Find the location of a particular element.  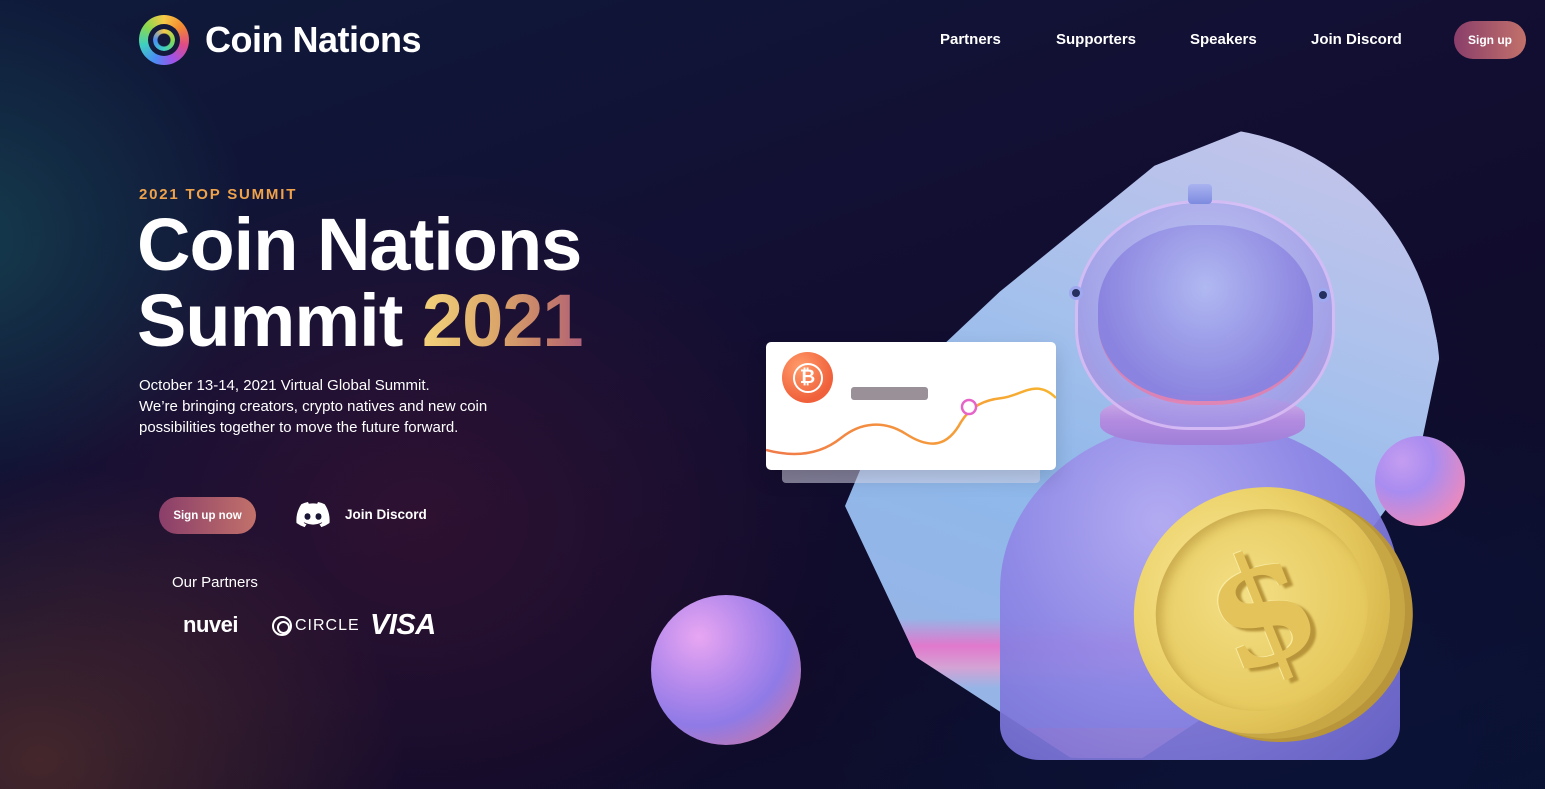

nav-link-join-discord: Join Discord is located at coordinates (1356, 39).